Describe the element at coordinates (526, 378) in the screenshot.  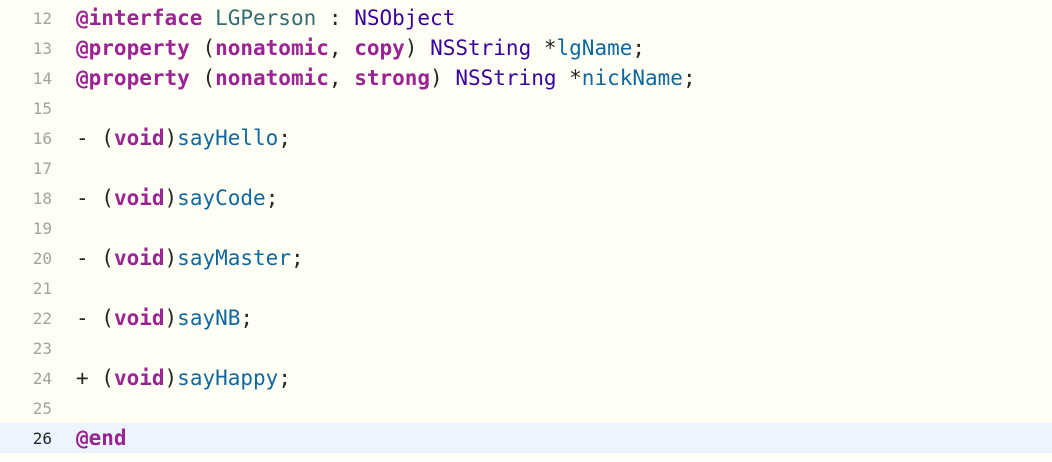
I see `code-line: 24 + (void)sayHappy;` at that location.